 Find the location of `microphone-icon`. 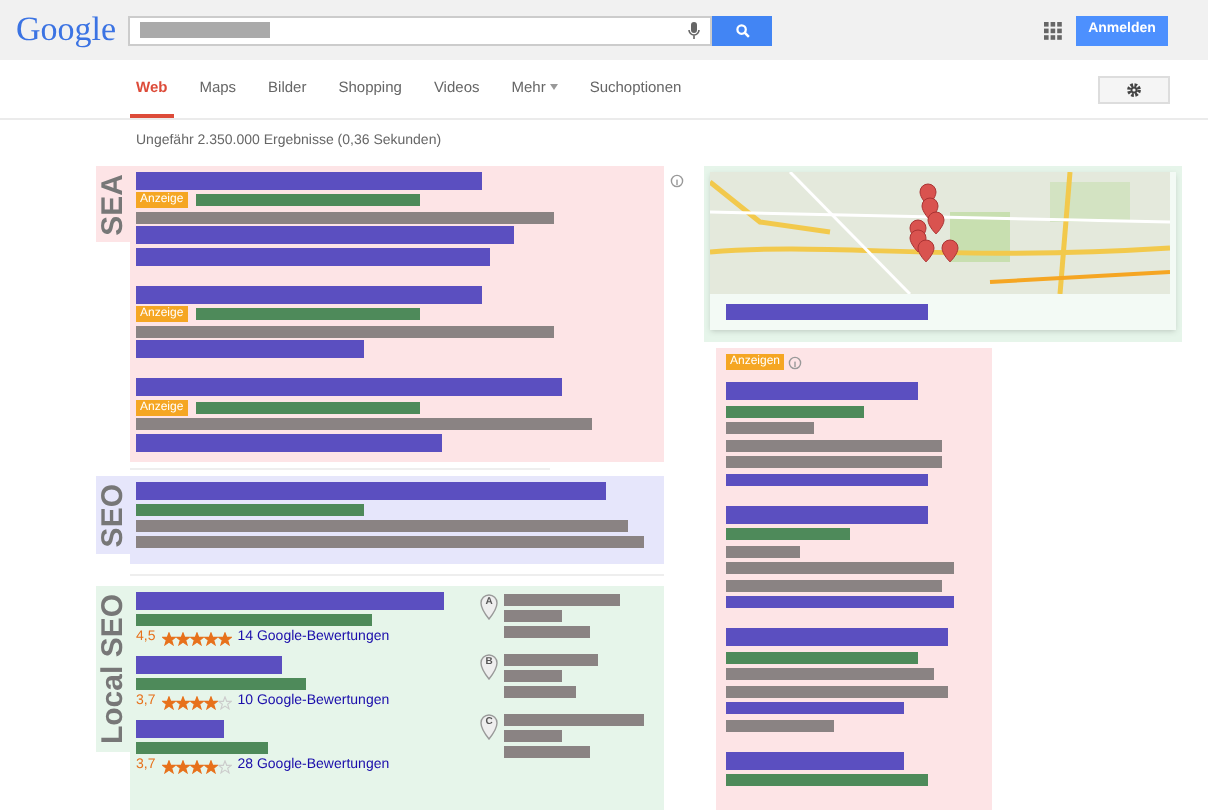

microphone-icon is located at coordinates (694, 30).